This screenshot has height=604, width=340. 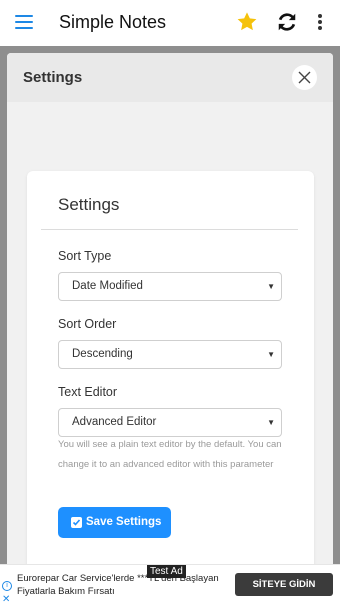 I want to click on sort-type-label: Sort Type, so click(x=85, y=256).